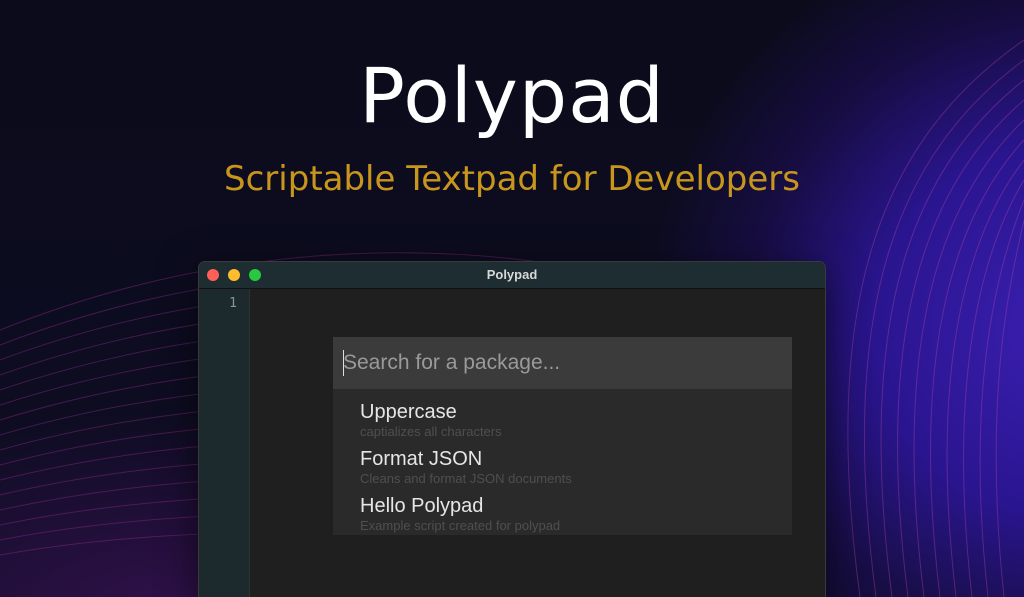 This screenshot has height=597, width=1024. What do you see at coordinates (562, 424) in the screenshot?
I see `package-result-item: Uppercase captializes all characters` at bounding box center [562, 424].